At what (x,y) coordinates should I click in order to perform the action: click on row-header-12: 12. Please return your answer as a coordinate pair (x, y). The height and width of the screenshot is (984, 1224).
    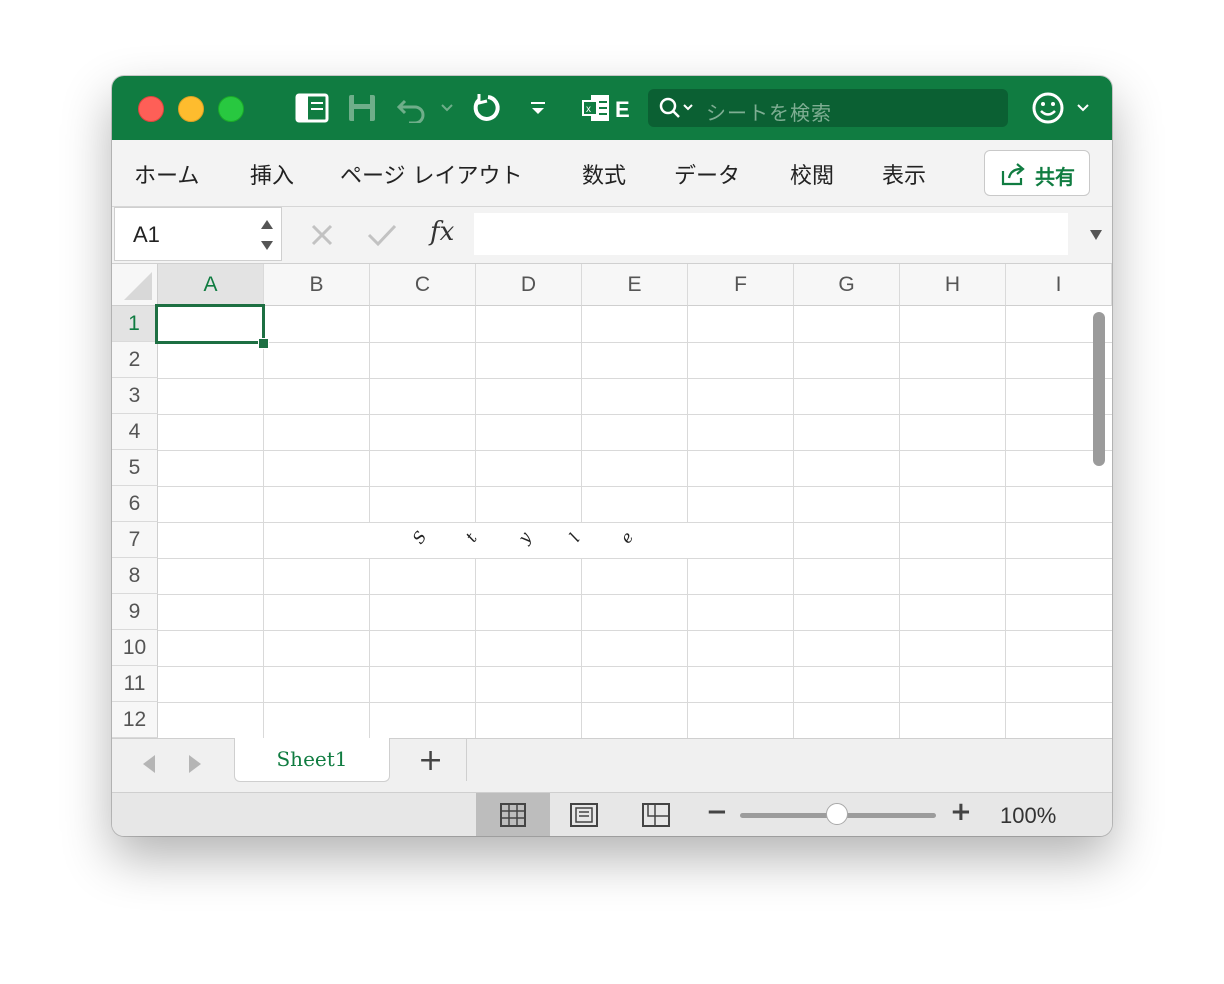
    Looking at the image, I should click on (135, 720).